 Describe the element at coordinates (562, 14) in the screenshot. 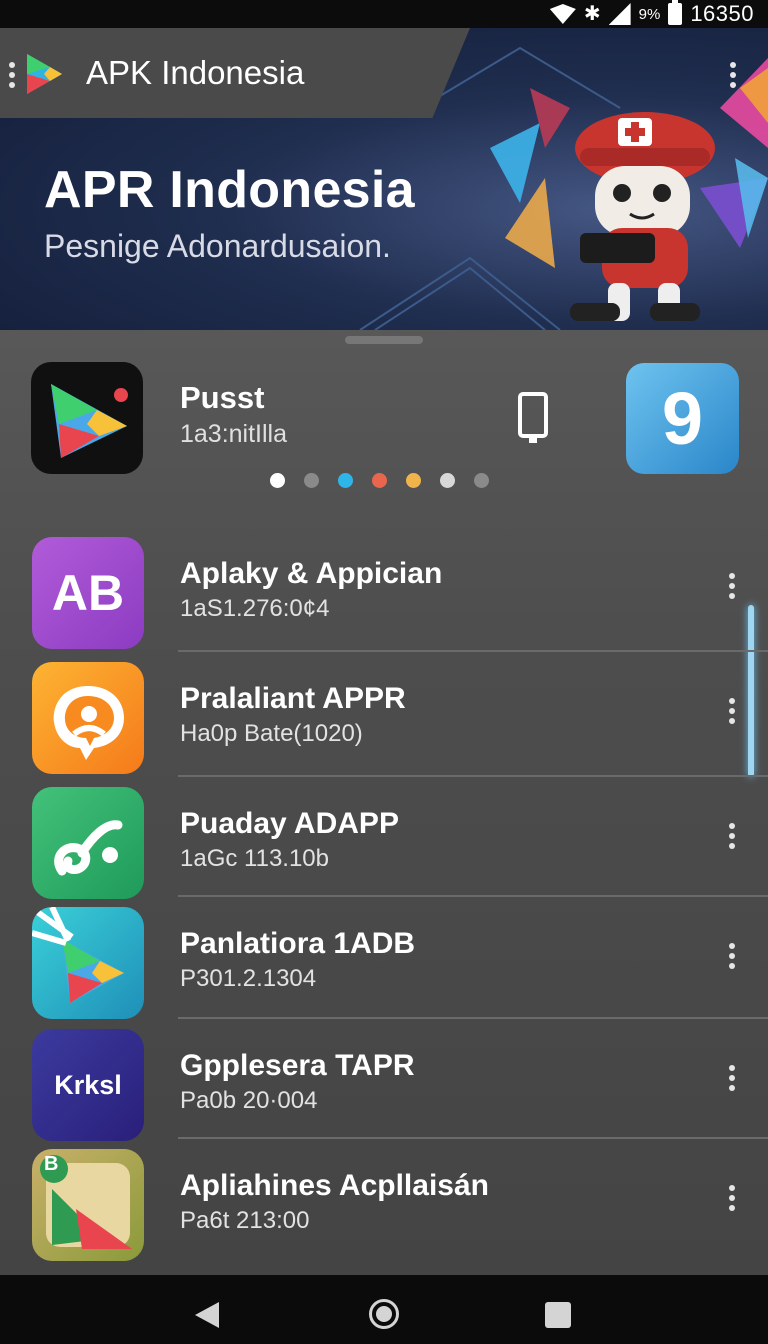

I see `wifi-icon` at that location.